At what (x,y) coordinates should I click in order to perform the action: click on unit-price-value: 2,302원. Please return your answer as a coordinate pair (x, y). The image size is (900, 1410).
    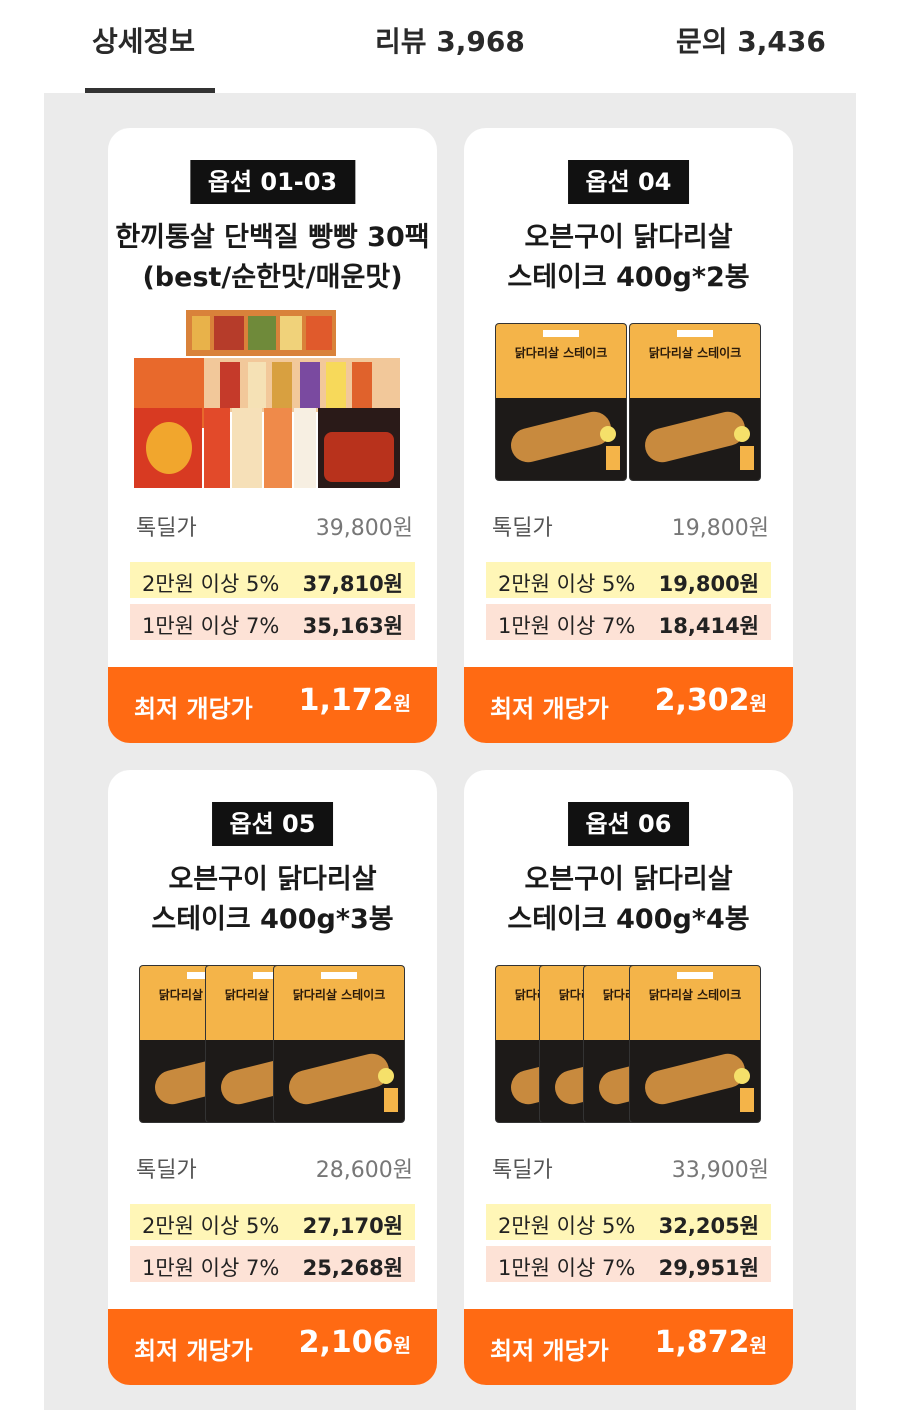
    Looking at the image, I should click on (710, 700).